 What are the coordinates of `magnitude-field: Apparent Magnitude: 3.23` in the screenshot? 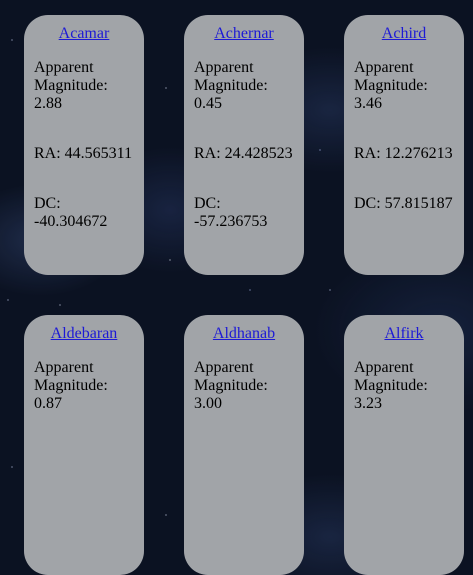 It's located at (404, 386).